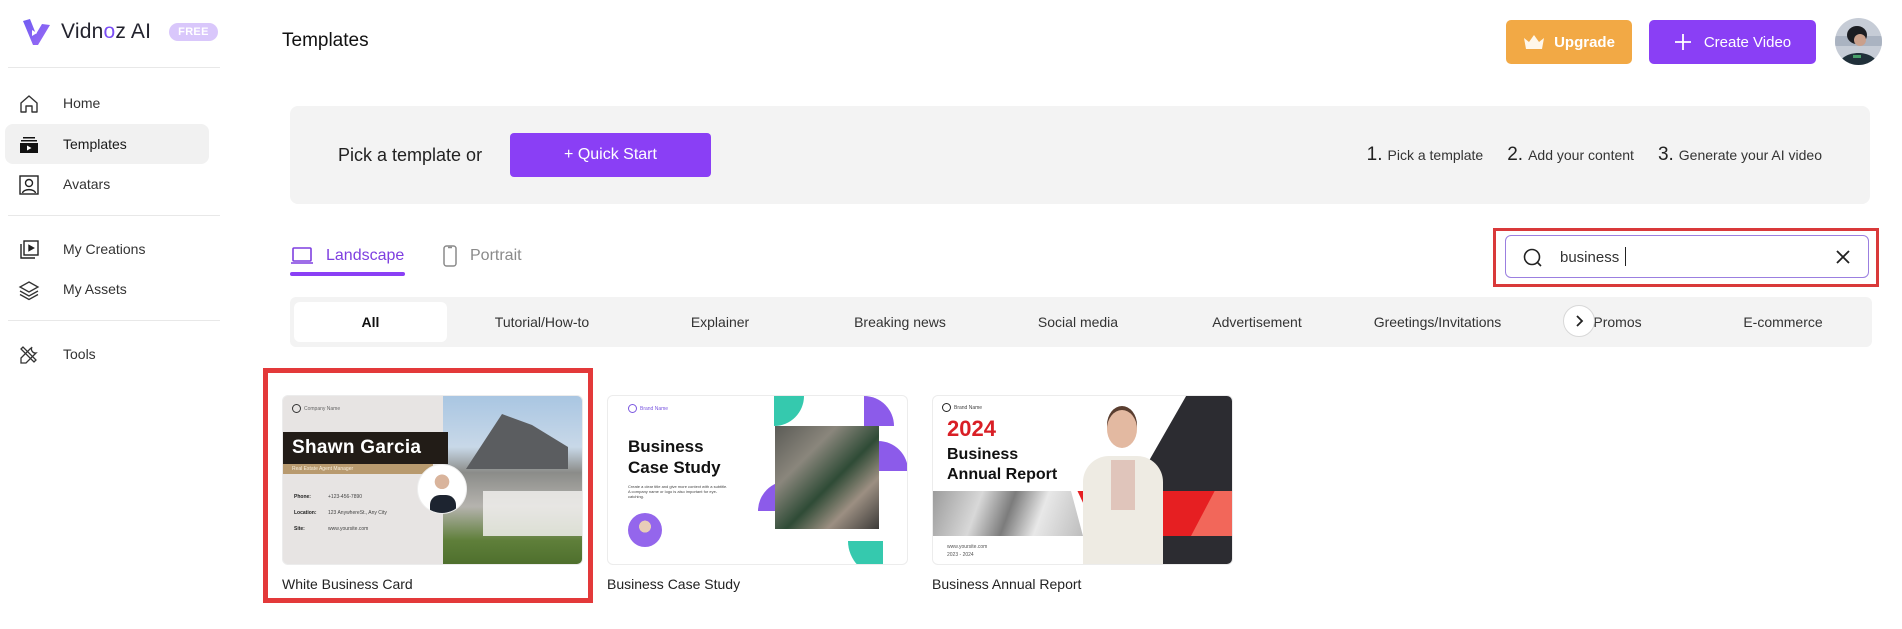 Image resolution: width=1902 pixels, height=629 pixels. I want to click on building-photo, so click(1008, 513).